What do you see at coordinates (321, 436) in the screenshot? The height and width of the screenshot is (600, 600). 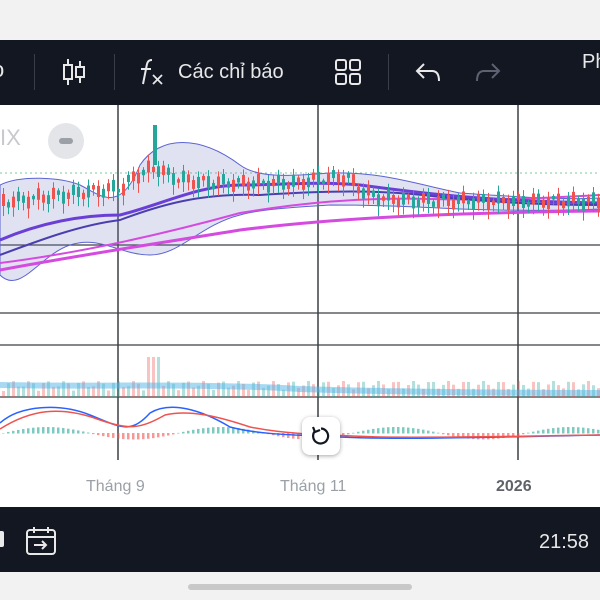 I see `reset-chart-button` at bounding box center [321, 436].